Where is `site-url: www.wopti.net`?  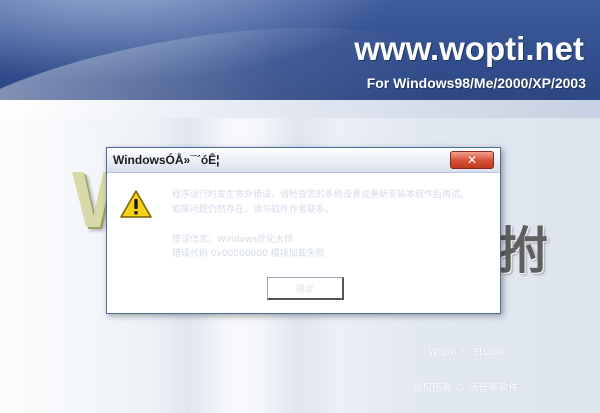
site-url: www.wopti.net is located at coordinates (469, 48).